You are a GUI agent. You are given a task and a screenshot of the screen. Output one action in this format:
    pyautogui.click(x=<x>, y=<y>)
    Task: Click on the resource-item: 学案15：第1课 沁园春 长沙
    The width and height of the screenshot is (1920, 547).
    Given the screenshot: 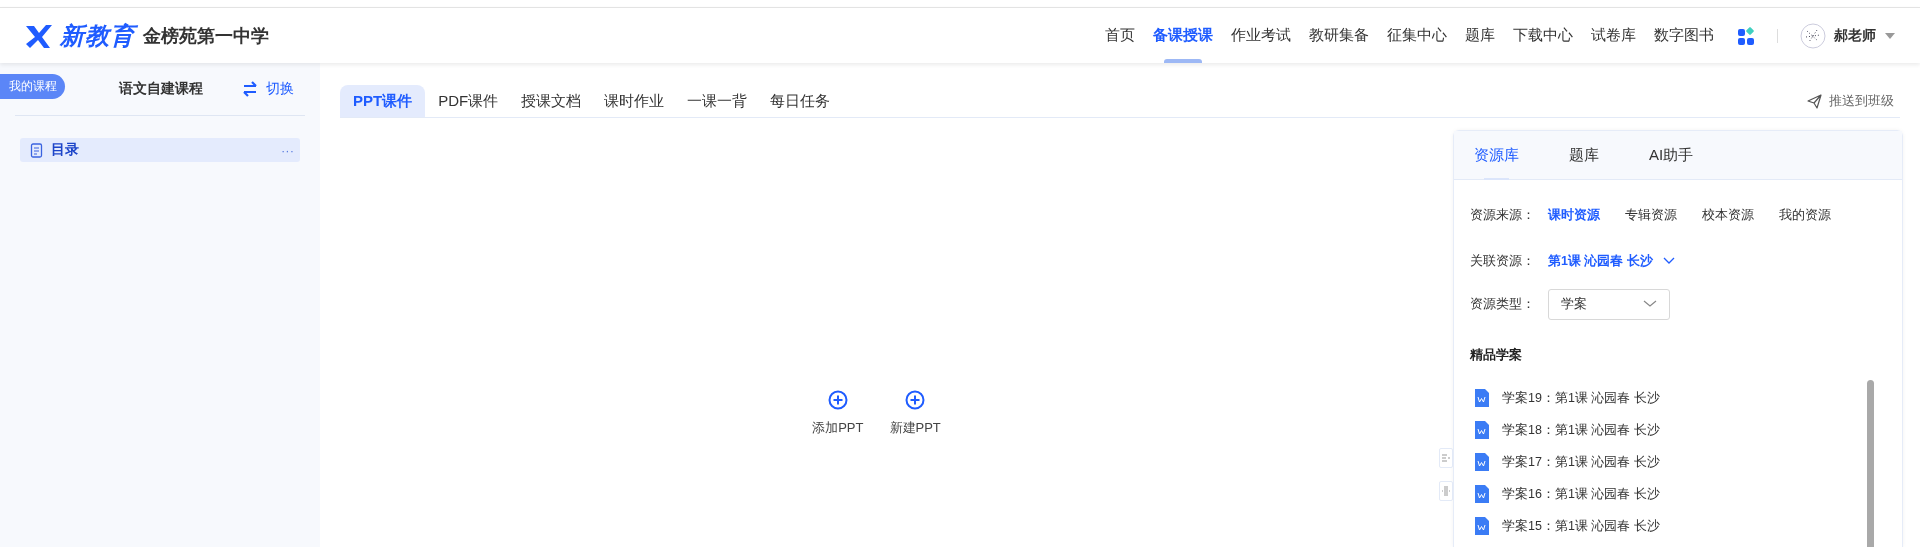 What is the action you would take?
    pyautogui.click(x=1686, y=526)
    